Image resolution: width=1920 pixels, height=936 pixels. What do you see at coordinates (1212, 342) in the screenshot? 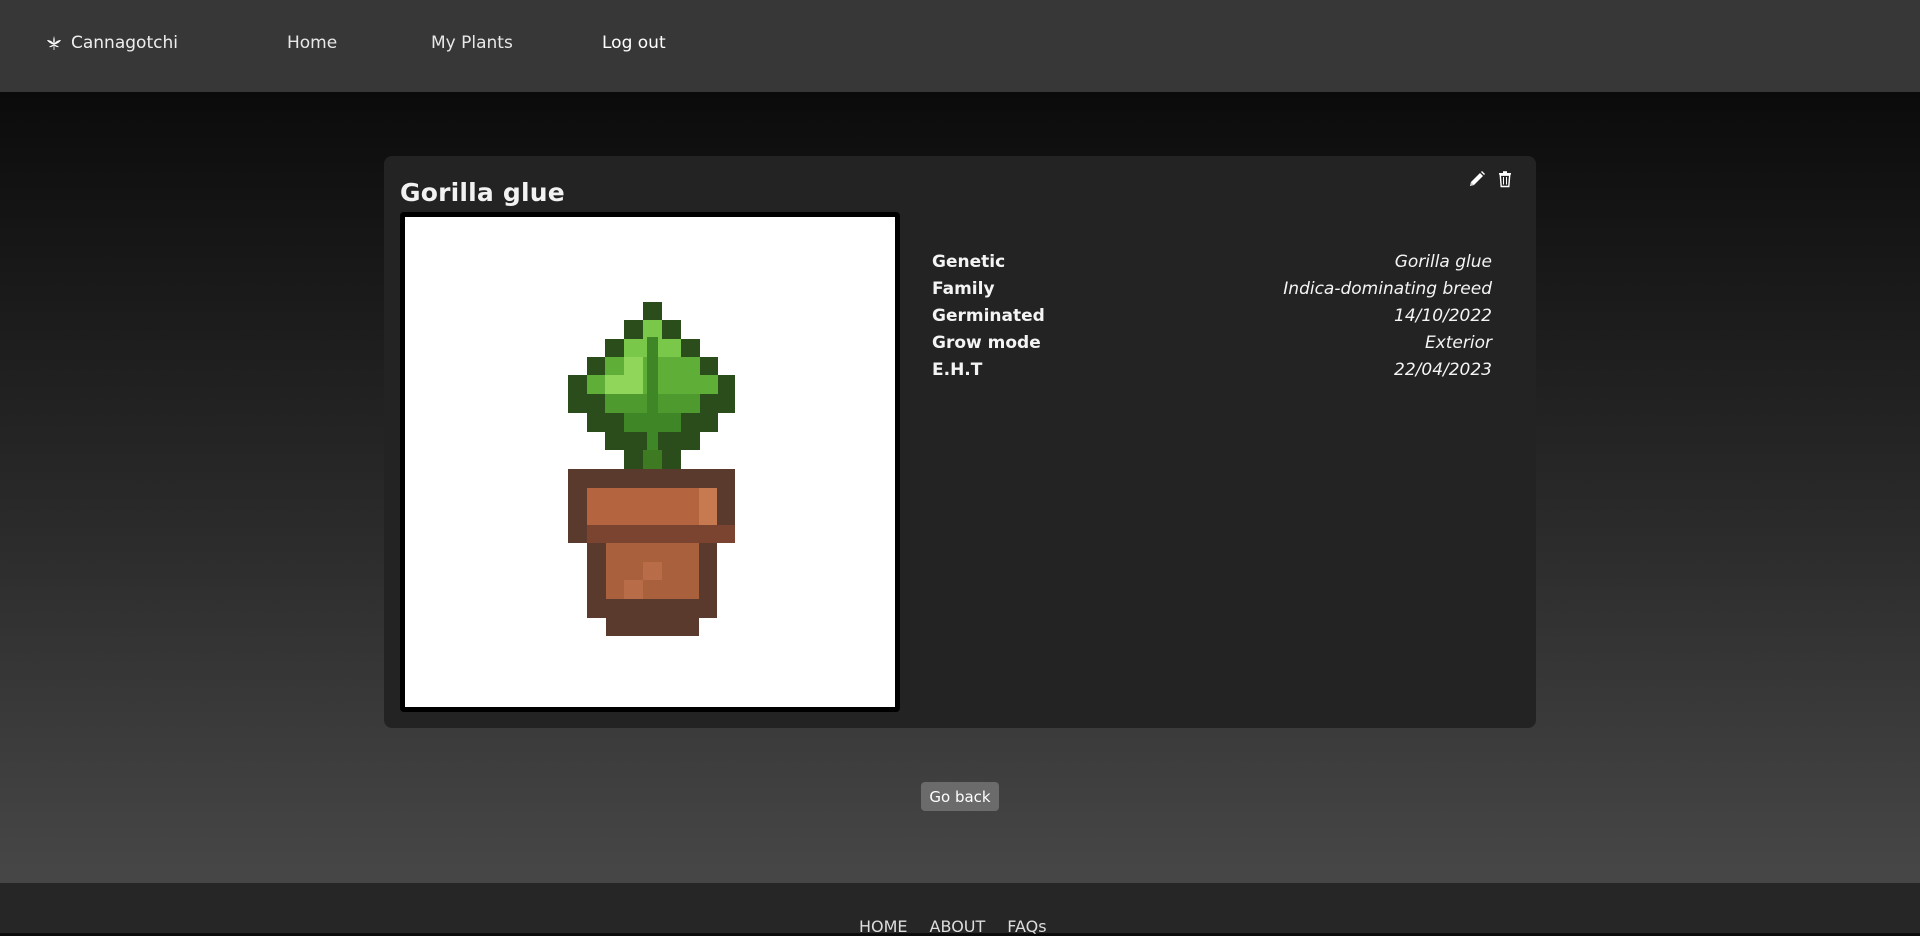
I see `detail-row-grow-mode: Grow mode Exterior` at bounding box center [1212, 342].